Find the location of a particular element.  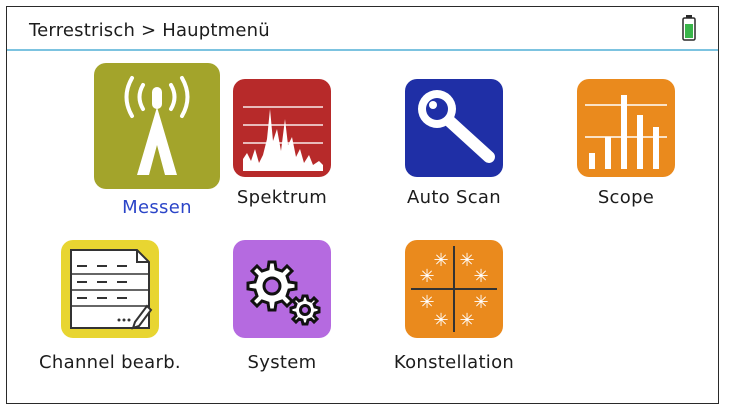

breadcrumb: Terrestrisch > Hauptmenü is located at coordinates (149, 30).